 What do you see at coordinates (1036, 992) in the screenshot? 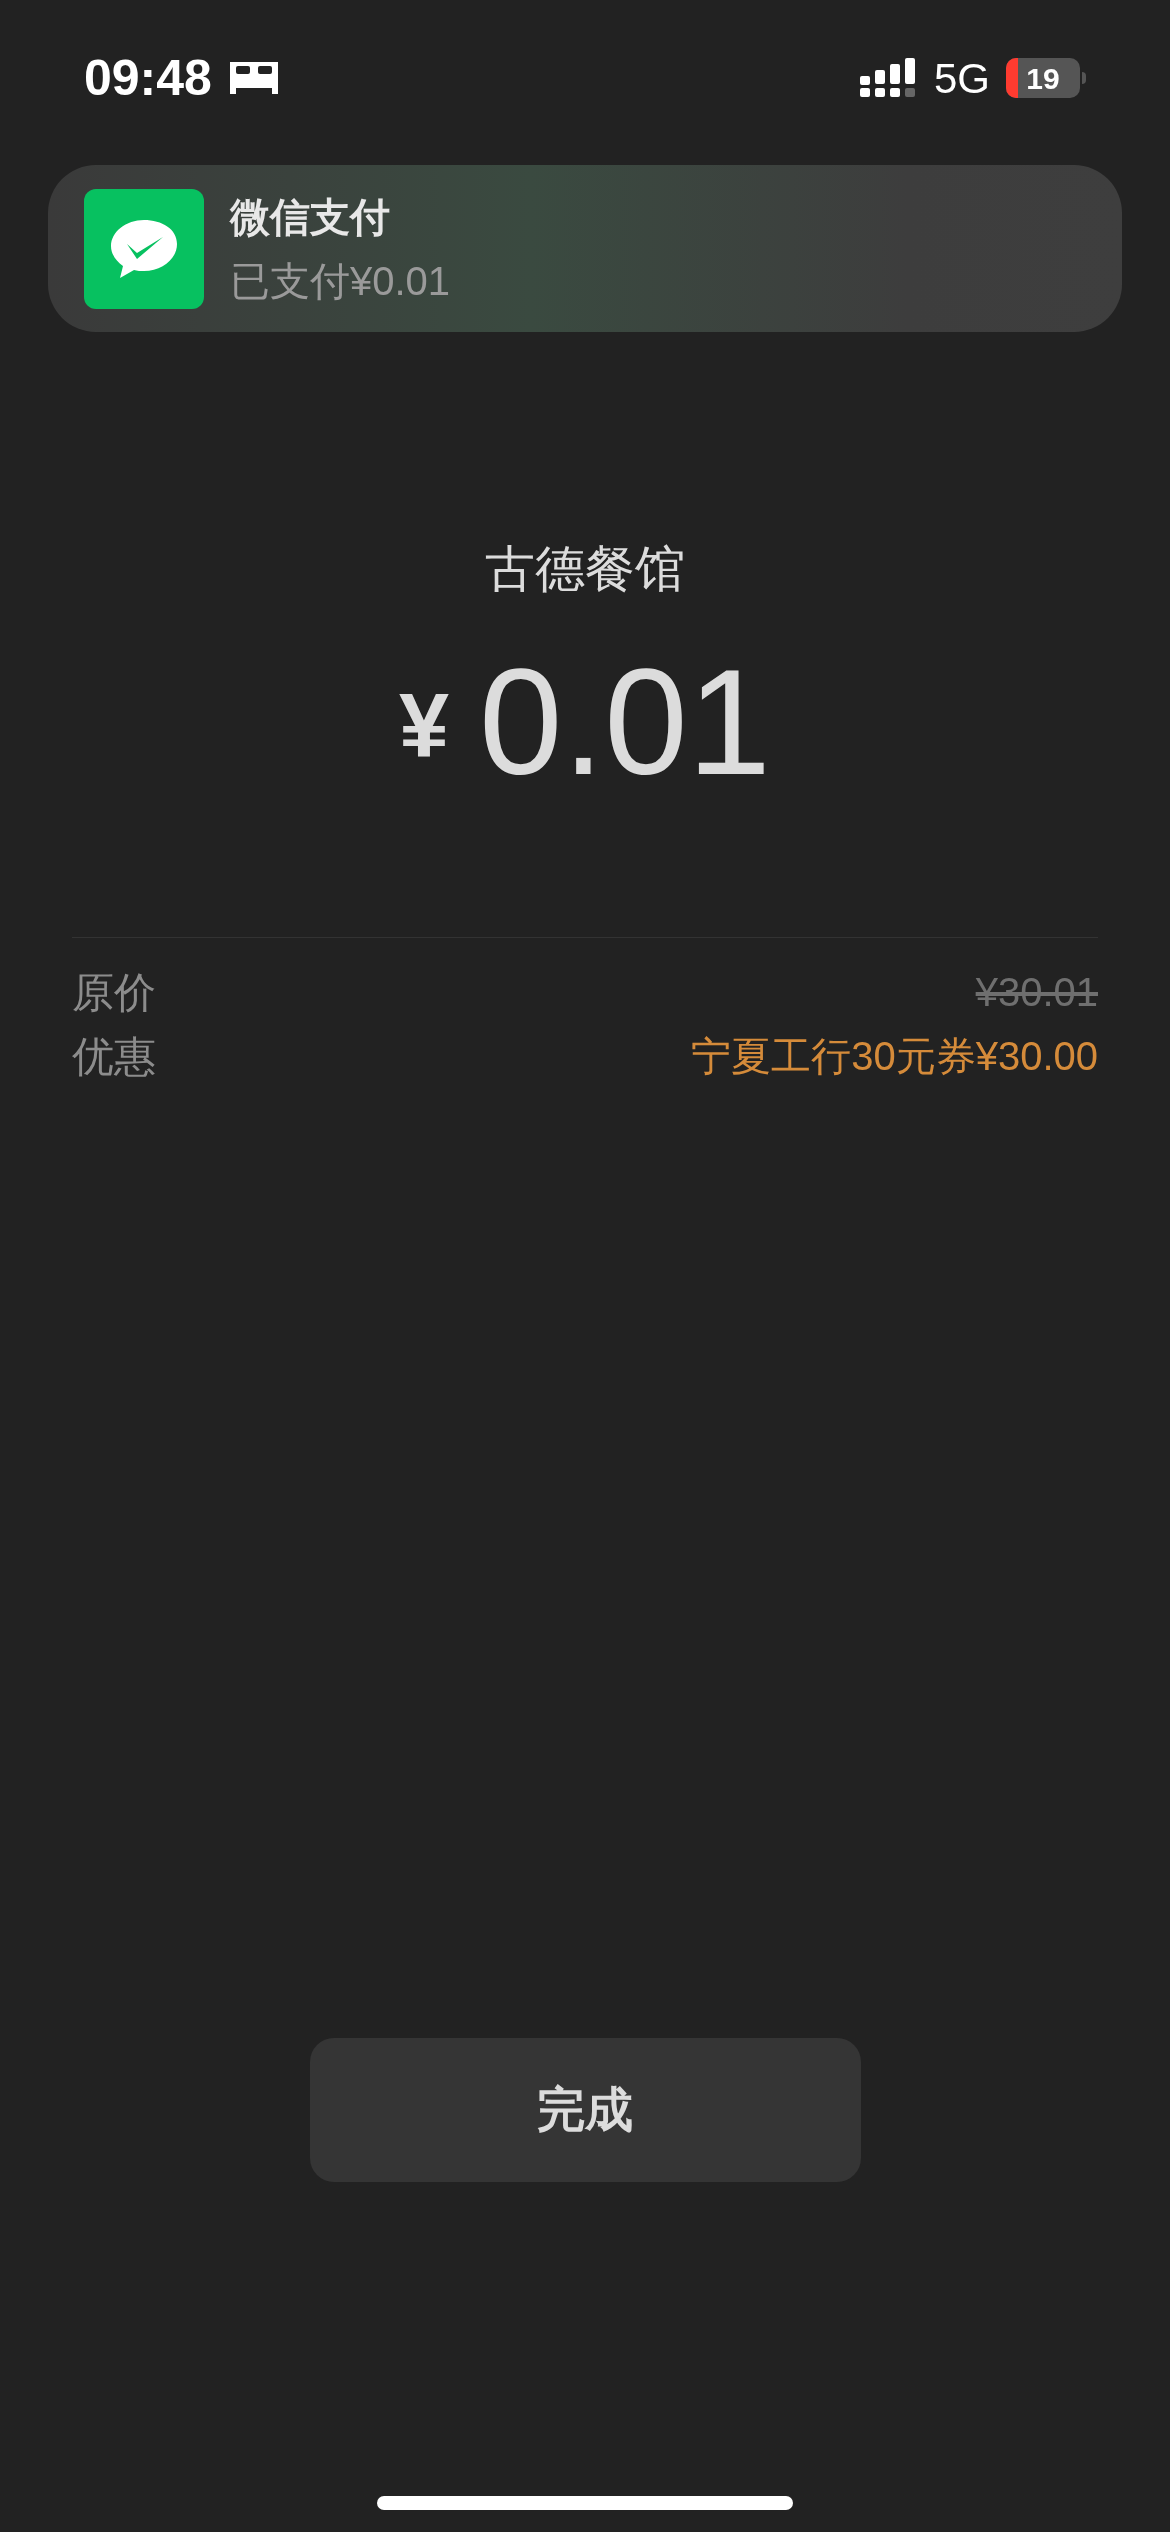
I see `detail-value: ¥30.01` at bounding box center [1036, 992].